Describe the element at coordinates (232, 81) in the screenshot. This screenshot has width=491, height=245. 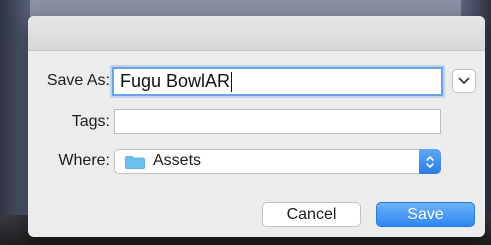
I see `text-caret` at that location.